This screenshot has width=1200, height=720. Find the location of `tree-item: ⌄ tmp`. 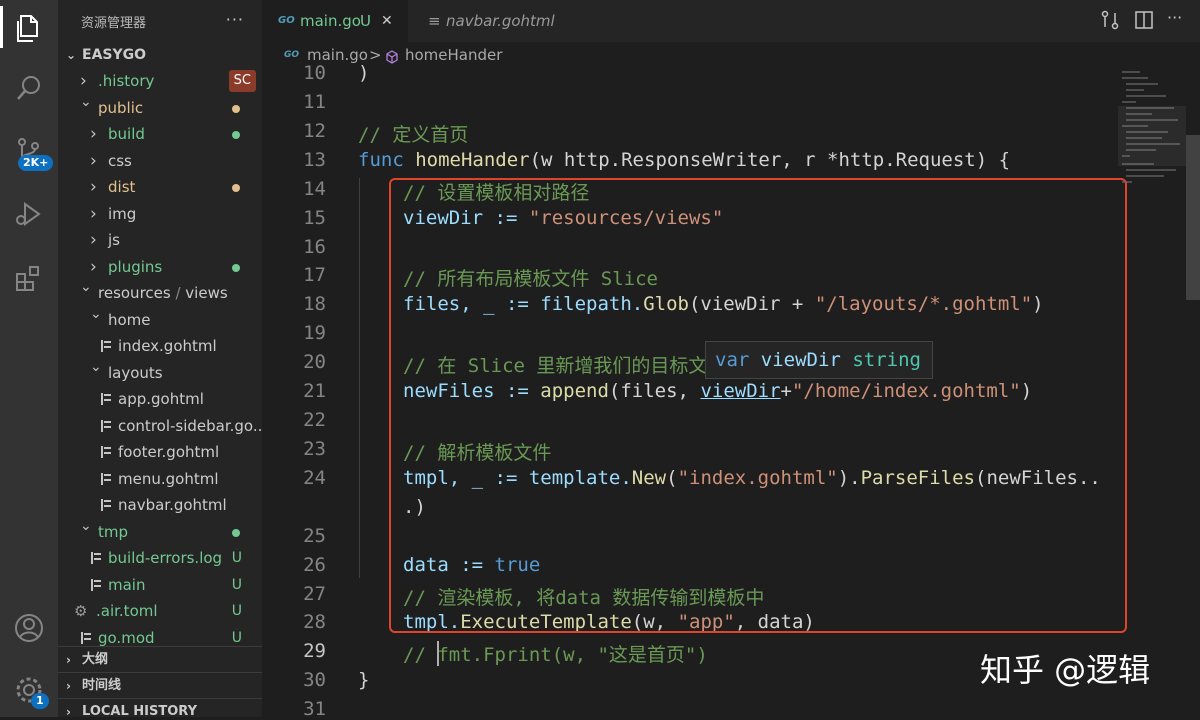

tree-item: ⌄ tmp is located at coordinates (160, 531).